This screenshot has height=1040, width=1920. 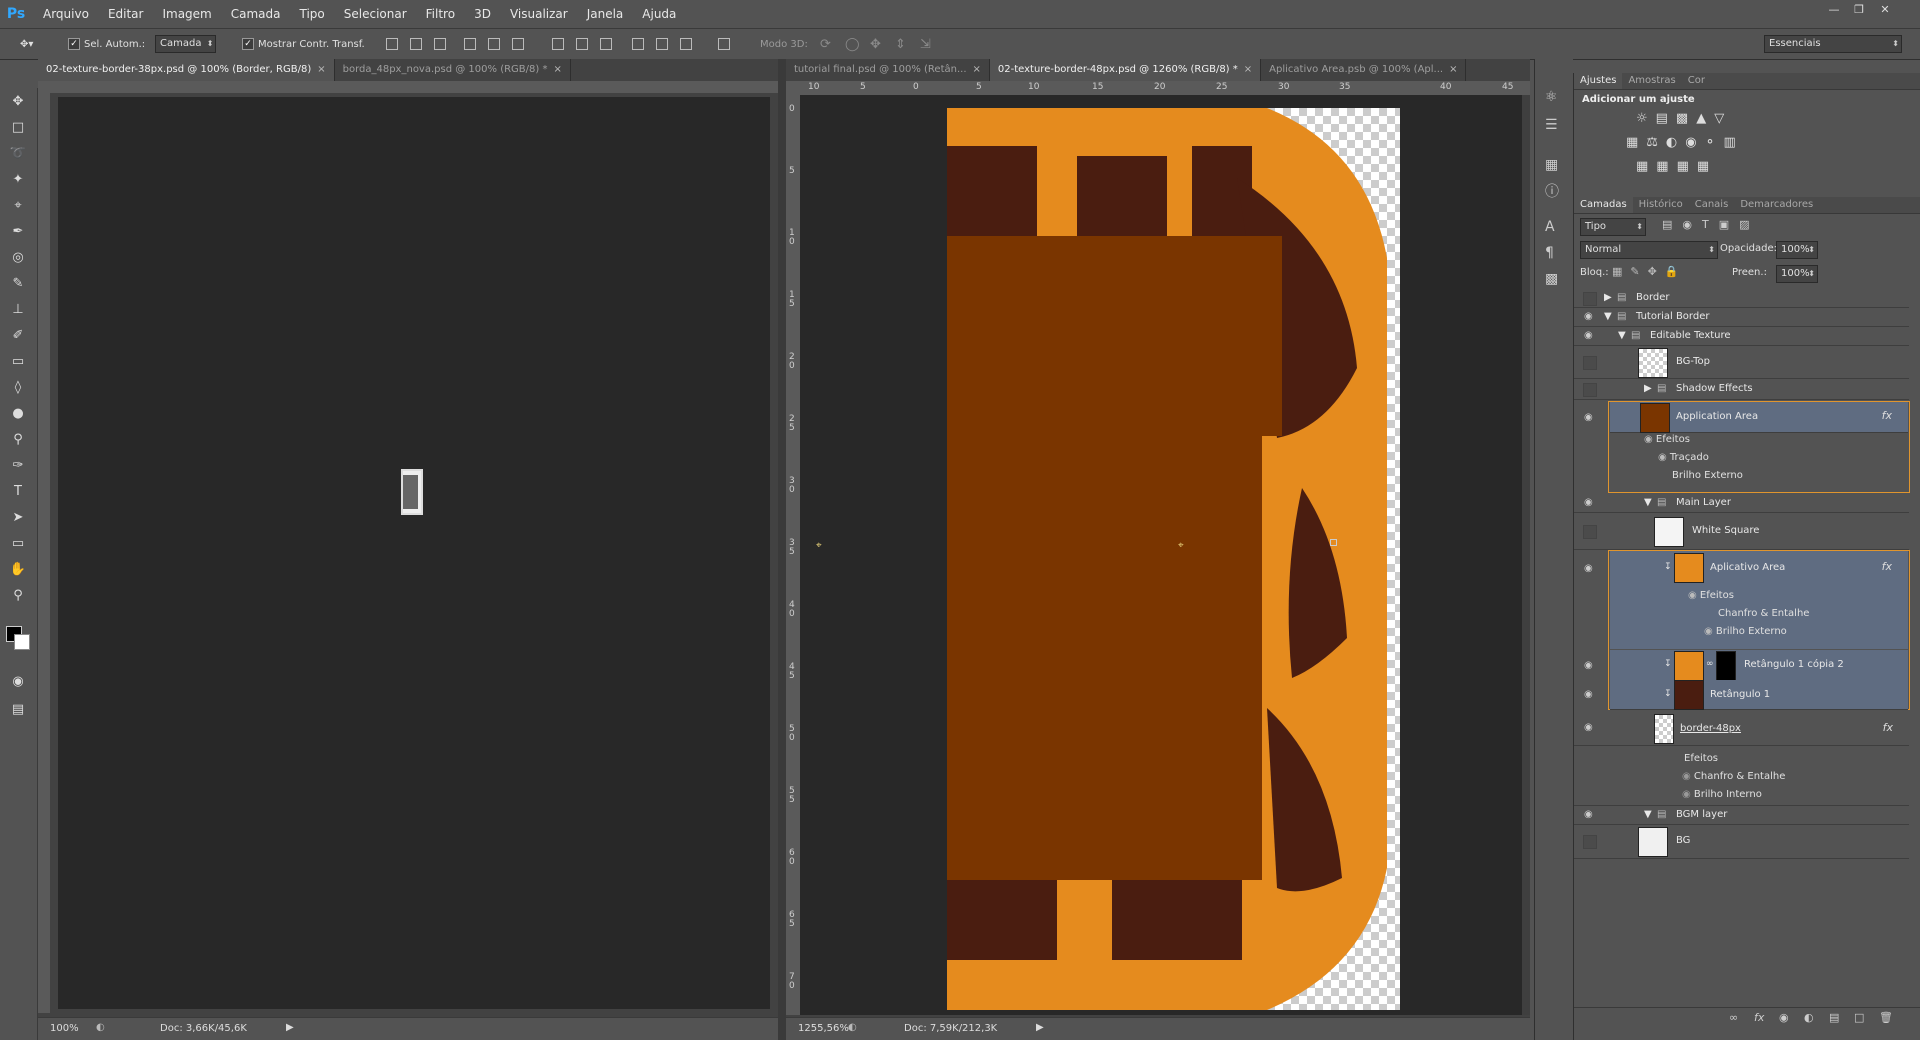 What do you see at coordinates (606, 44) in the screenshot?
I see `distribute-bottom-icon` at bounding box center [606, 44].